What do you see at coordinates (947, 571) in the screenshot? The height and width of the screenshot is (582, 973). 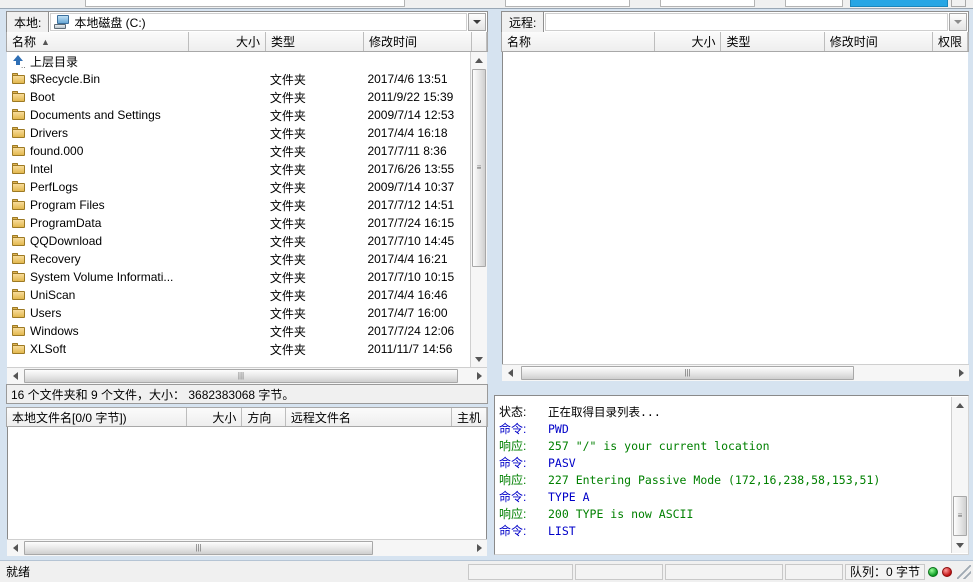 I see `transfer-idle-red-led-icon` at bounding box center [947, 571].